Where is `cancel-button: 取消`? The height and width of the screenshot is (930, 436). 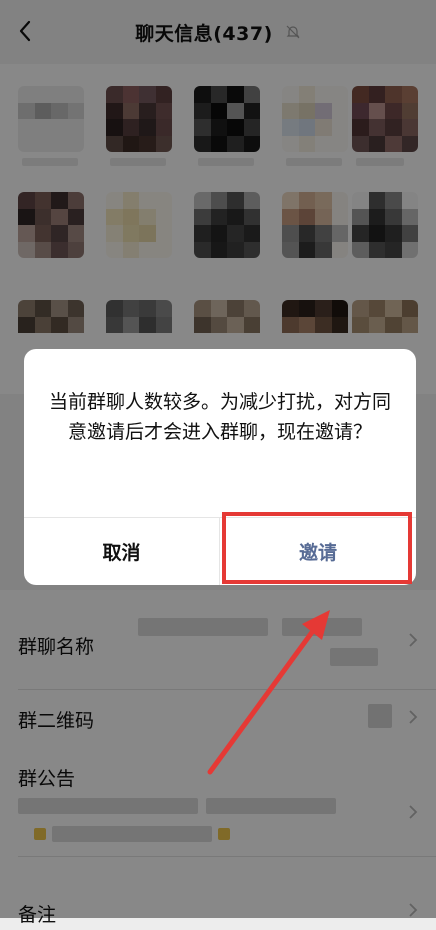 cancel-button: 取消 is located at coordinates (121, 551).